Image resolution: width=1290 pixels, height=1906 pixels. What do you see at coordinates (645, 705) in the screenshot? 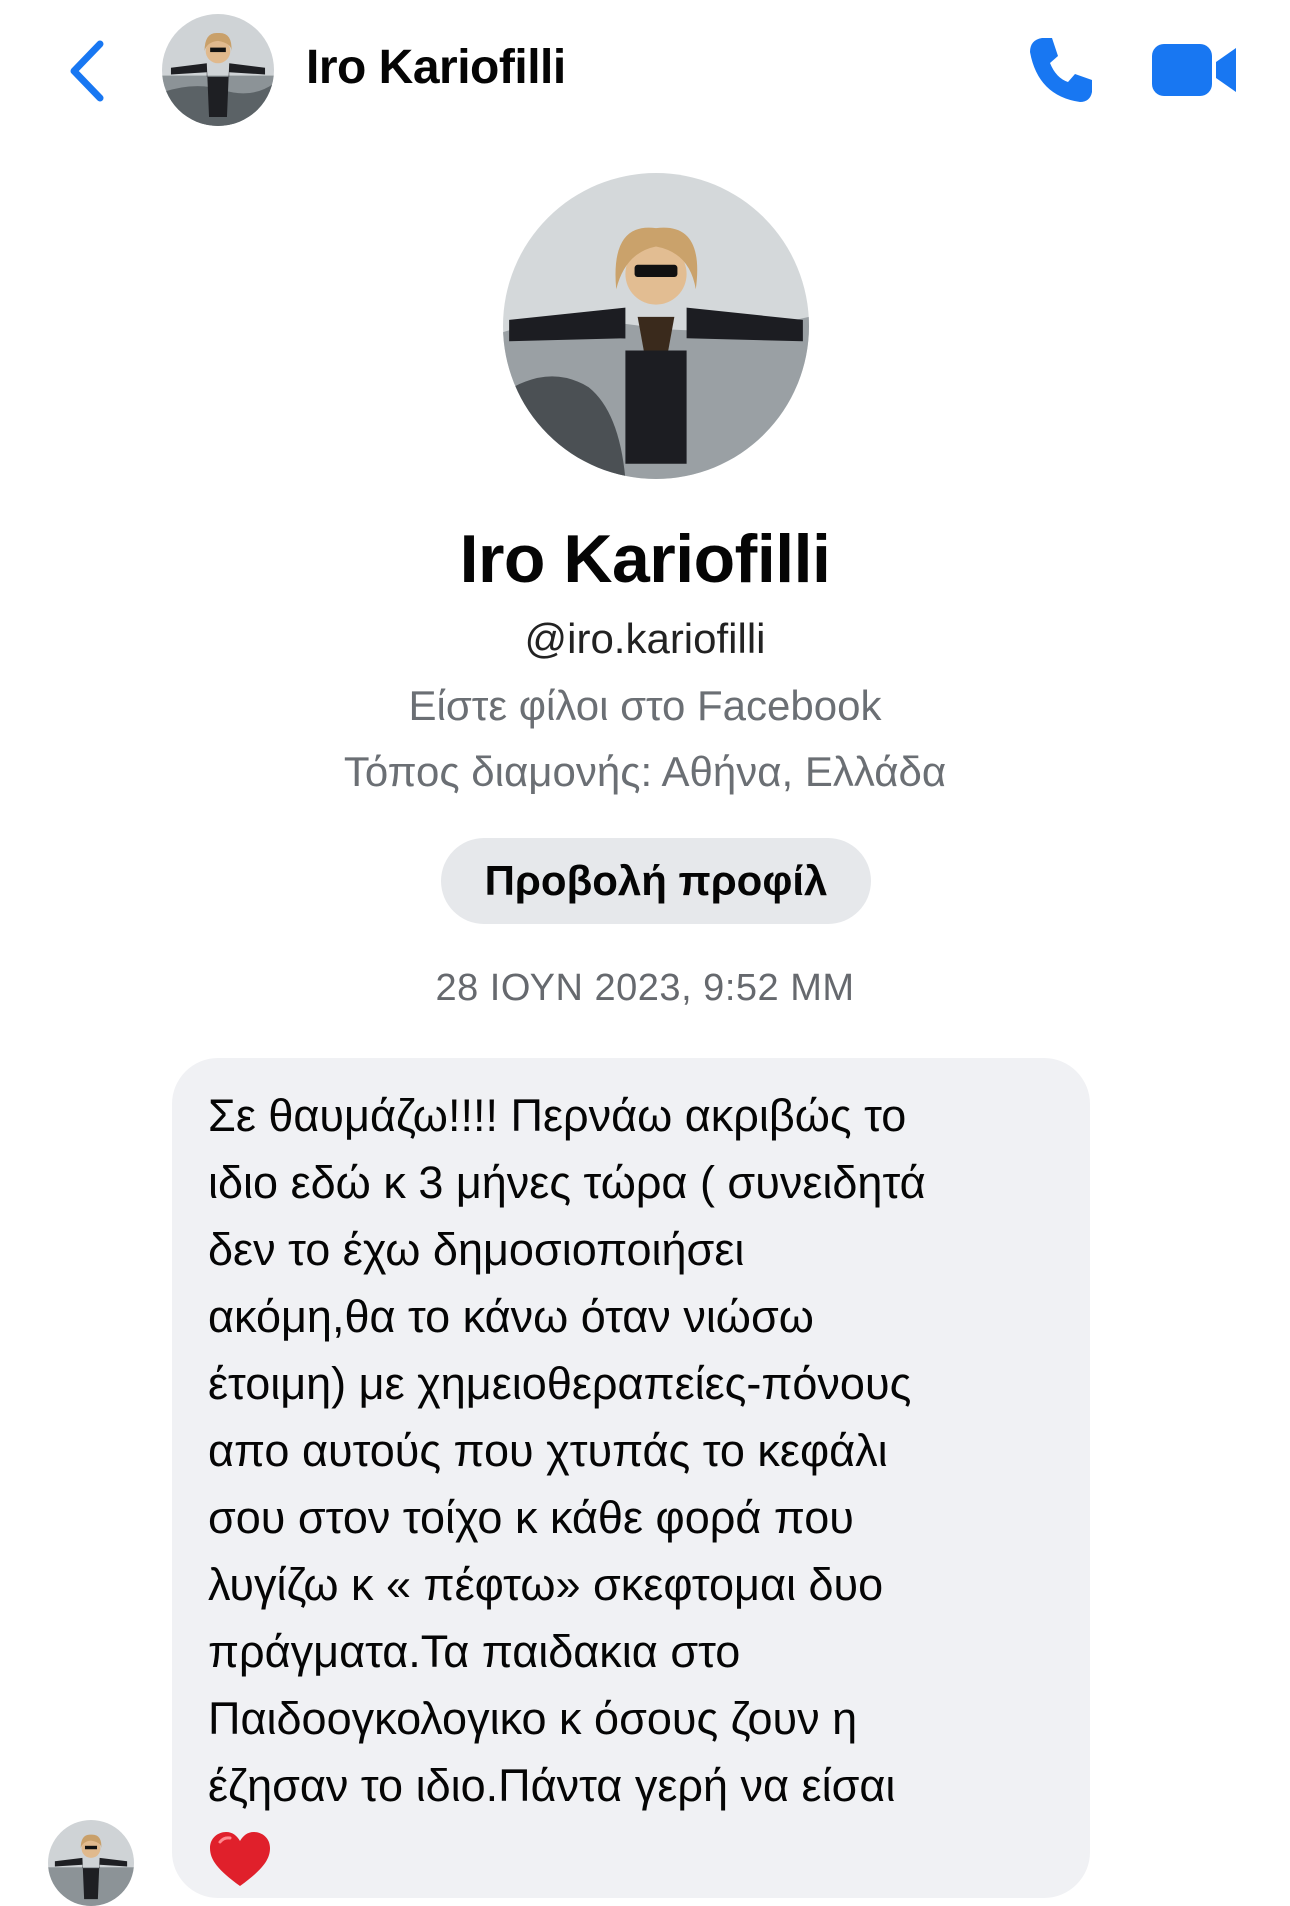
I see `friendship-status: Είστε φίλοι στο Facebook` at bounding box center [645, 705].